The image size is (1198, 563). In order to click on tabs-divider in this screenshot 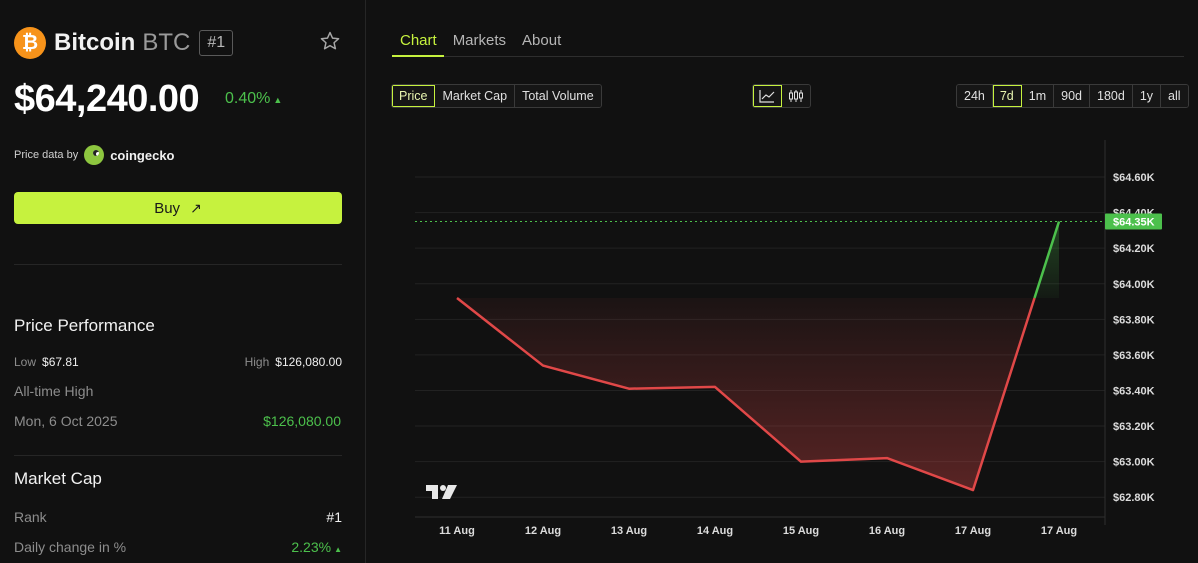, I will do `click(788, 56)`.